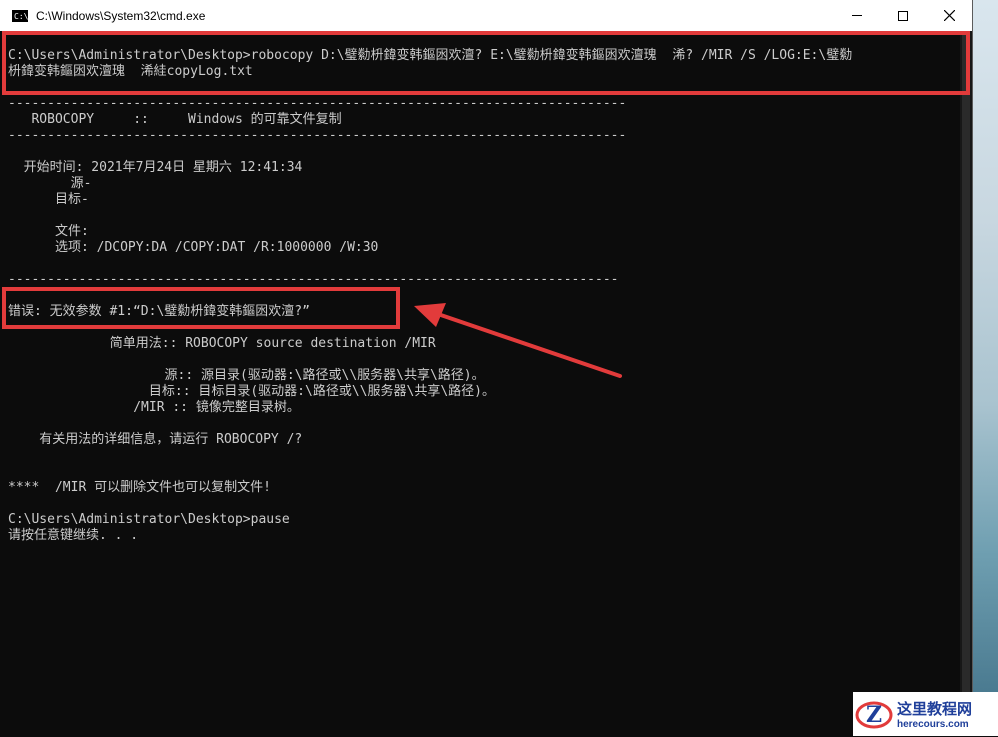 Image resolution: width=998 pixels, height=737 pixels. Describe the element at coordinates (121, 15) in the screenshot. I see `window-title: C:\Windows\System32\cmd.exe` at that location.